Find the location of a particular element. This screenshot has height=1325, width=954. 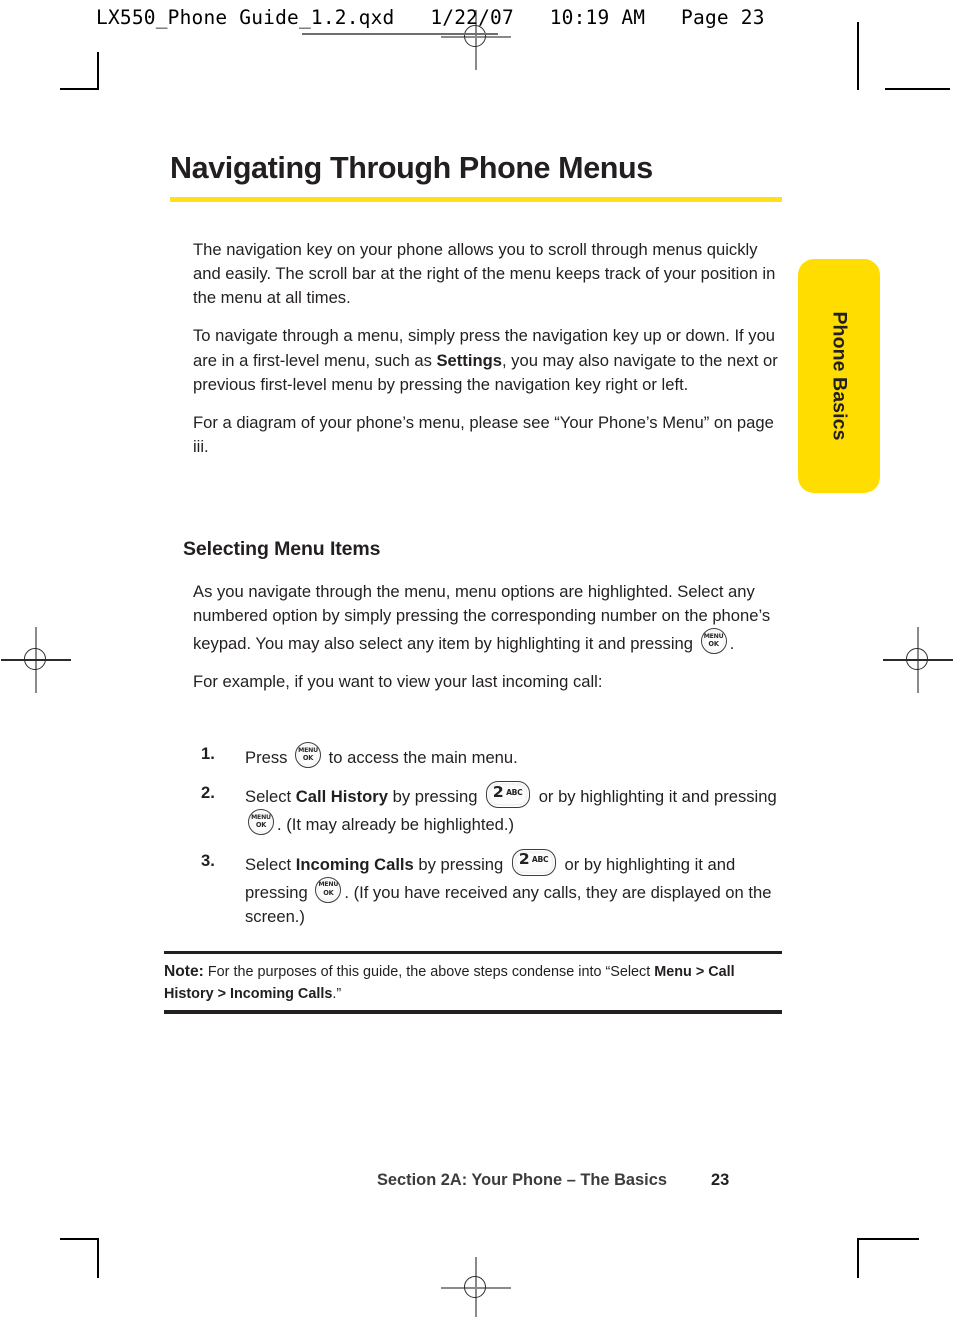

step1-post: to access the main menu. is located at coordinates (423, 757).